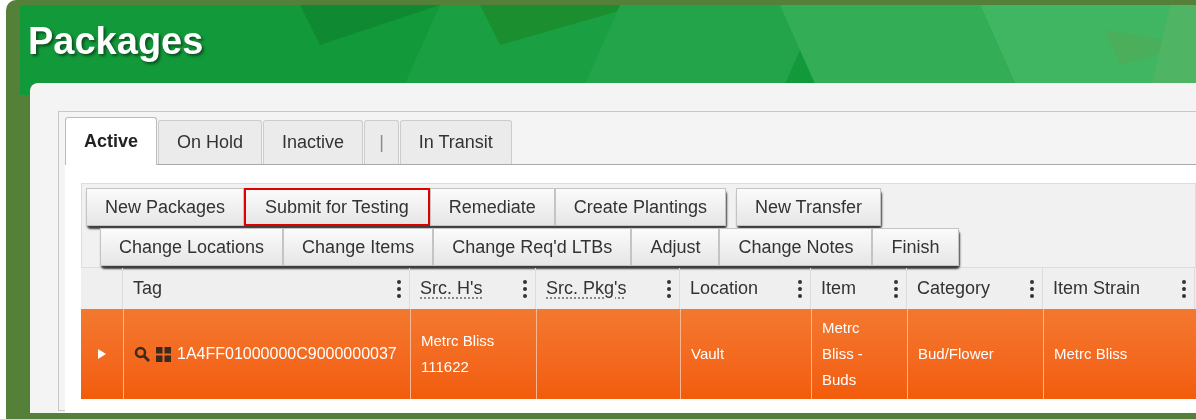 The image size is (1196, 419). Describe the element at coordinates (148, 288) in the screenshot. I see `column-header: Tag` at that location.